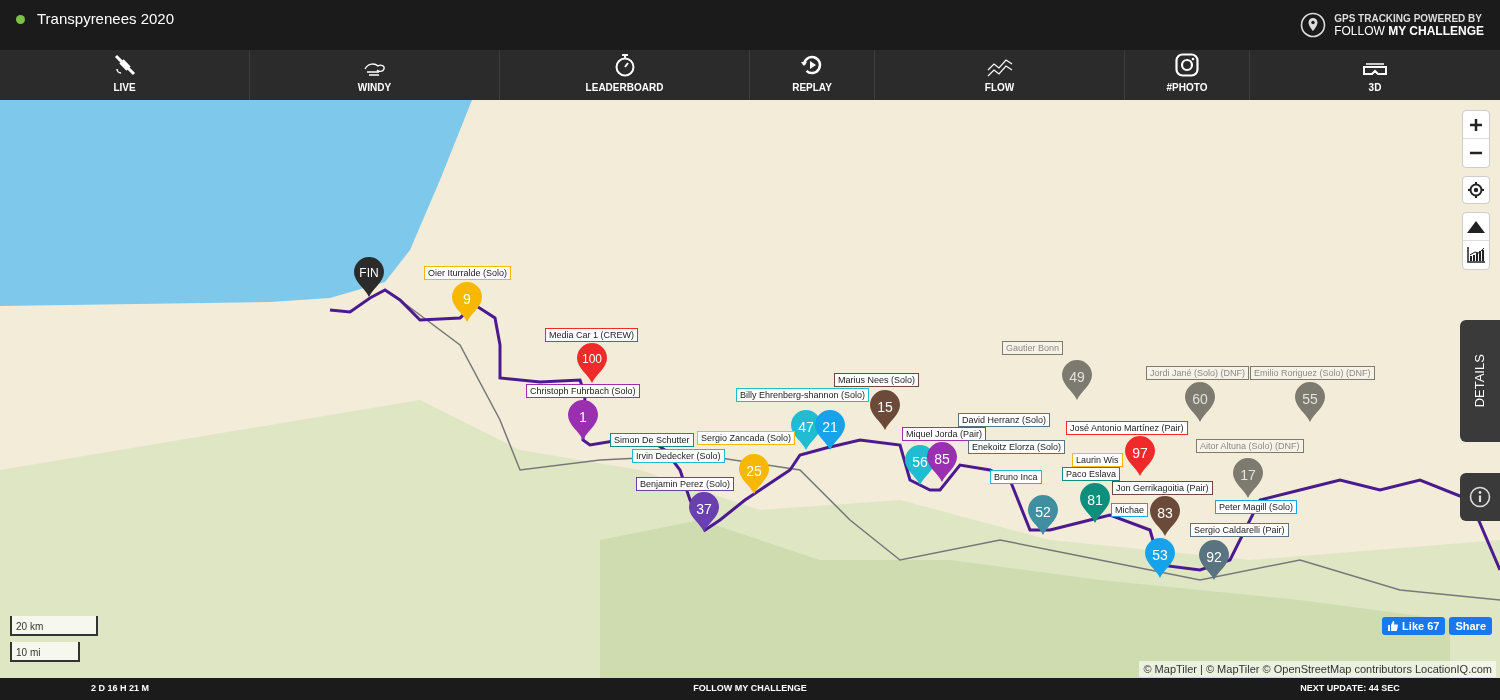 This screenshot has width=1500, height=700. Describe the element at coordinates (1470, 626) in the screenshot. I see `share-button: Share` at that location.